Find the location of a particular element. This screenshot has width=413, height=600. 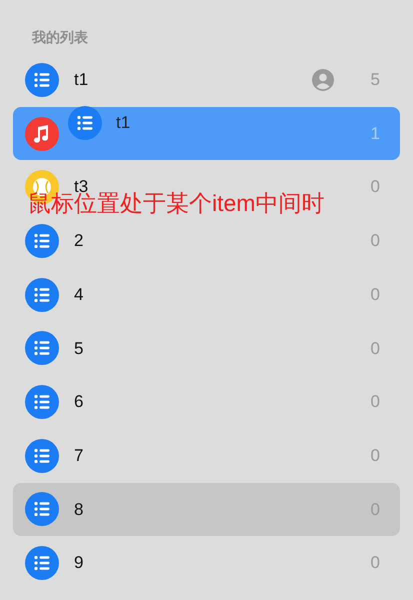

list-name: 2 is located at coordinates (79, 241).